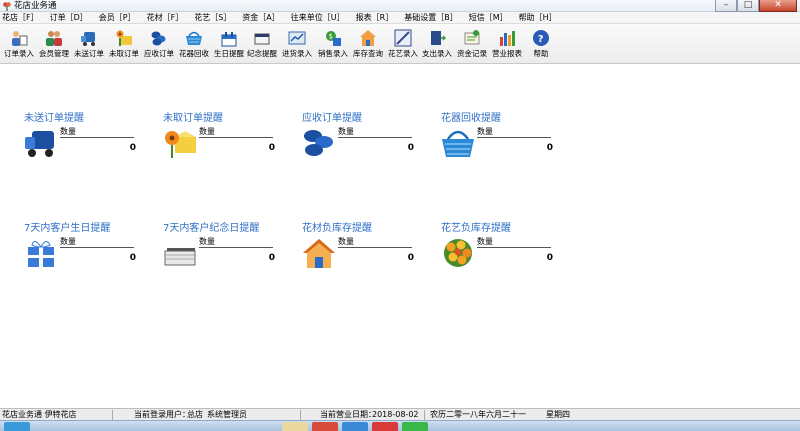  What do you see at coordinates (229, 39) in the screenshot?
I see `birthday-icon` at bounding box center [229, 39].